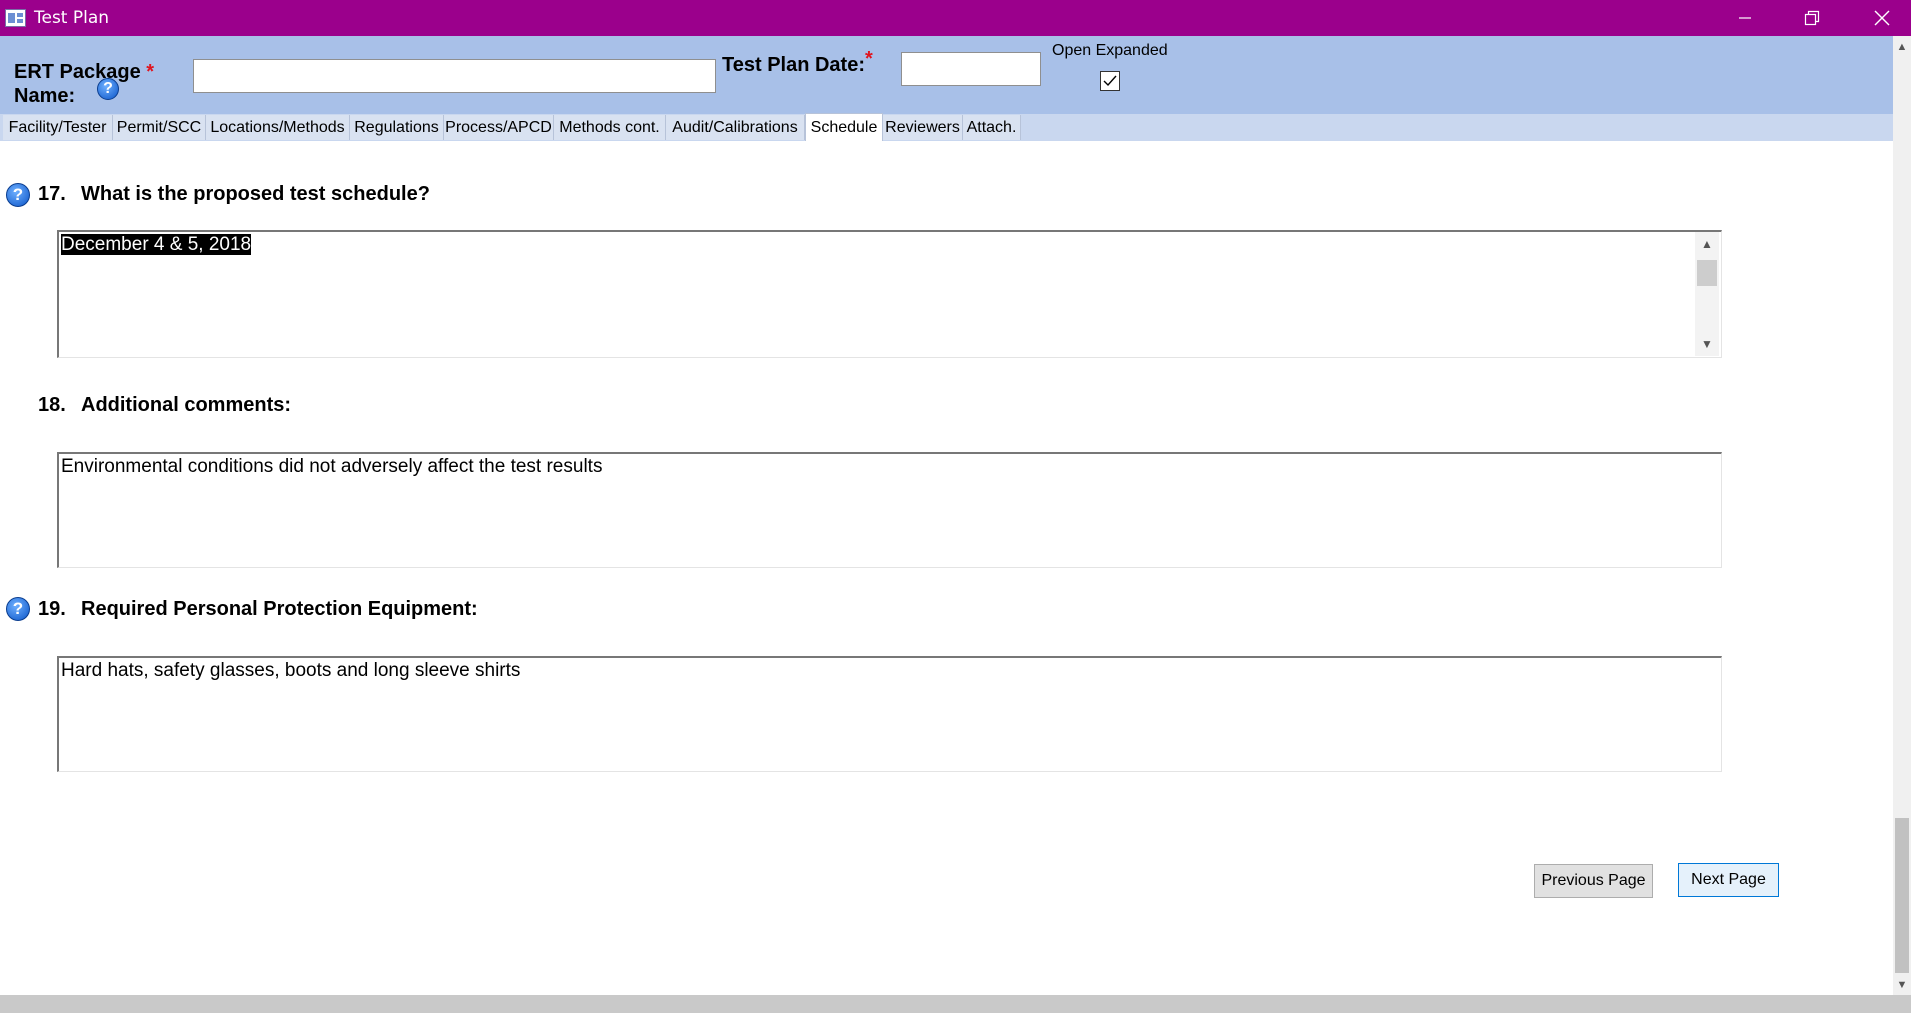  I want to click on question-number: 17., so click(52, 194).